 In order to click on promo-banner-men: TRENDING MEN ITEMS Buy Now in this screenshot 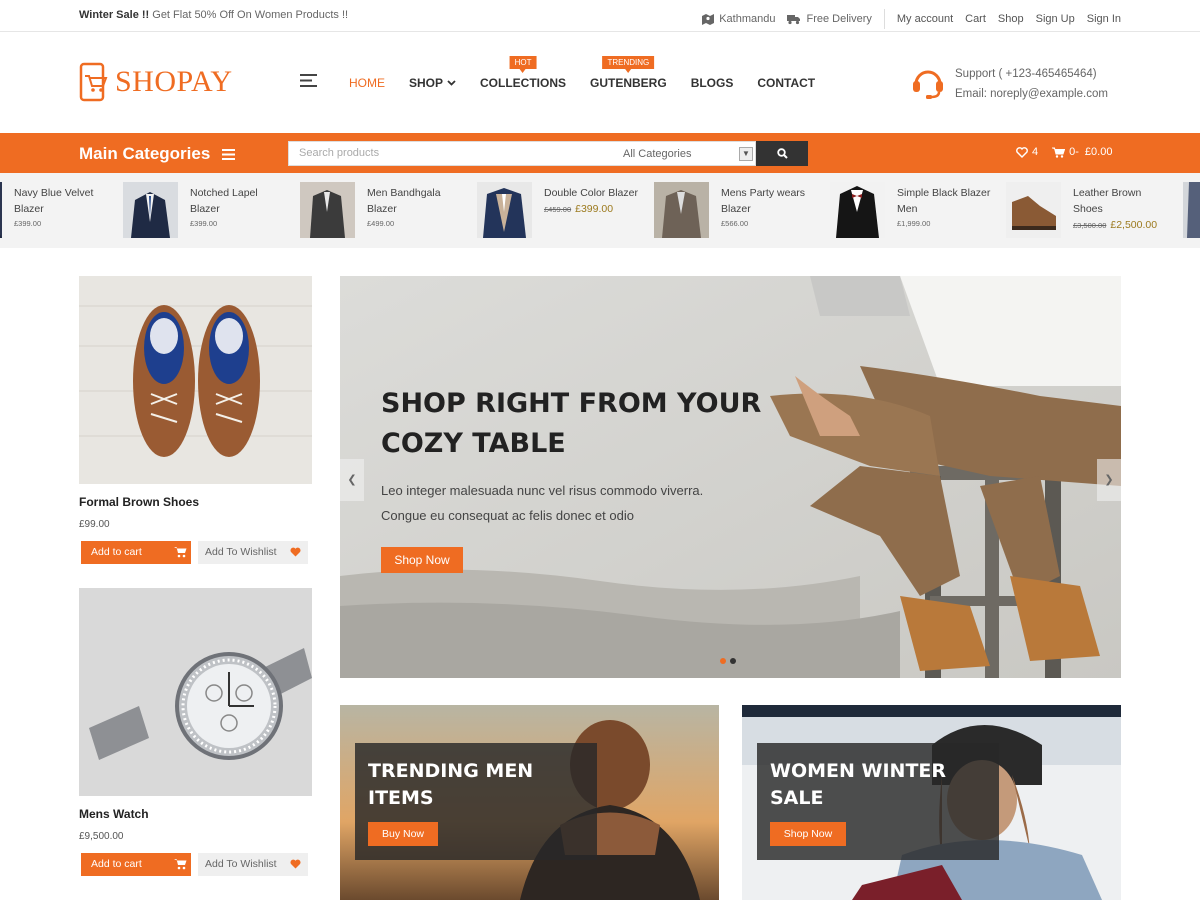, I will do `click(529, 802)`.